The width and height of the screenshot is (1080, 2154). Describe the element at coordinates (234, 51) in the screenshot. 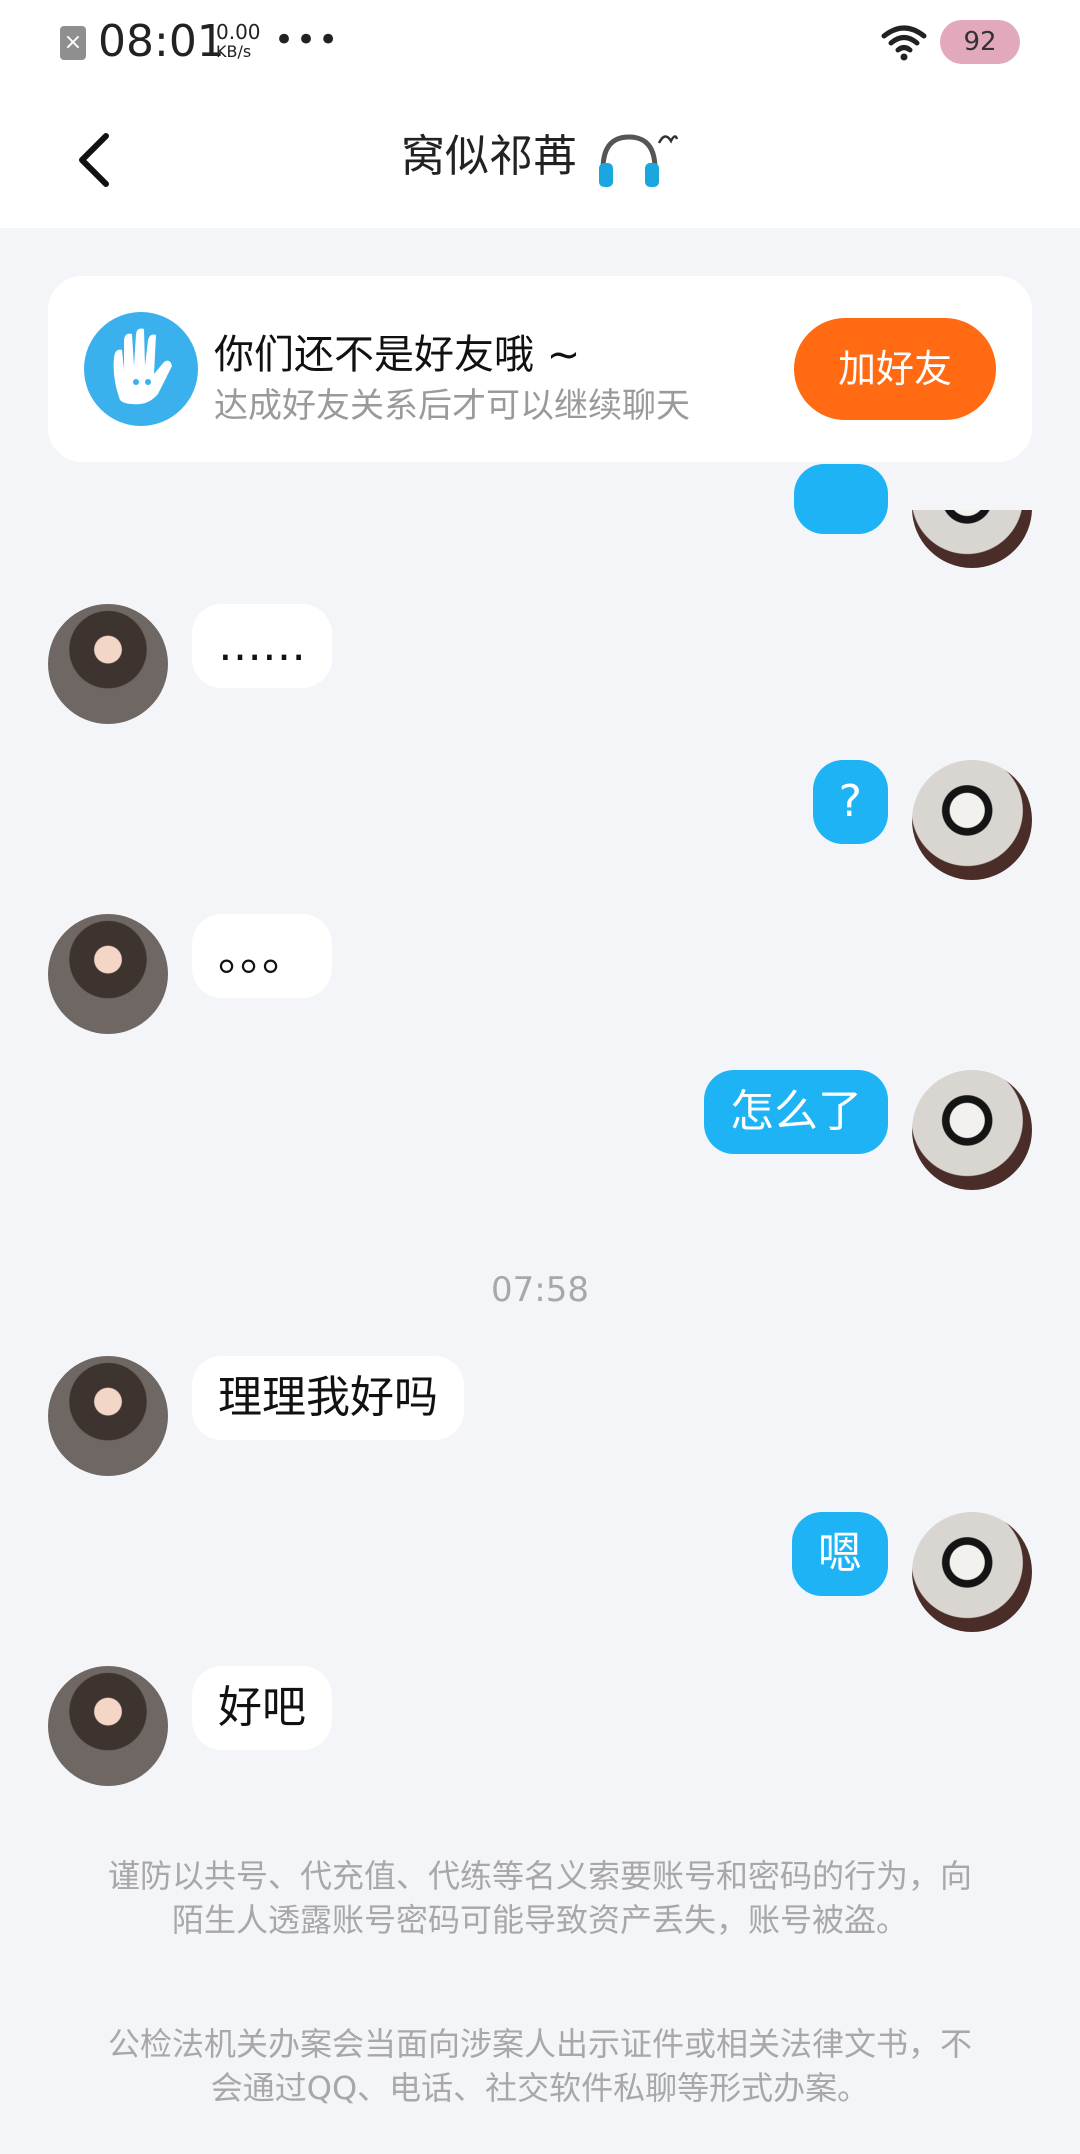

I see `network-speed-unit: KB/s` at that location.